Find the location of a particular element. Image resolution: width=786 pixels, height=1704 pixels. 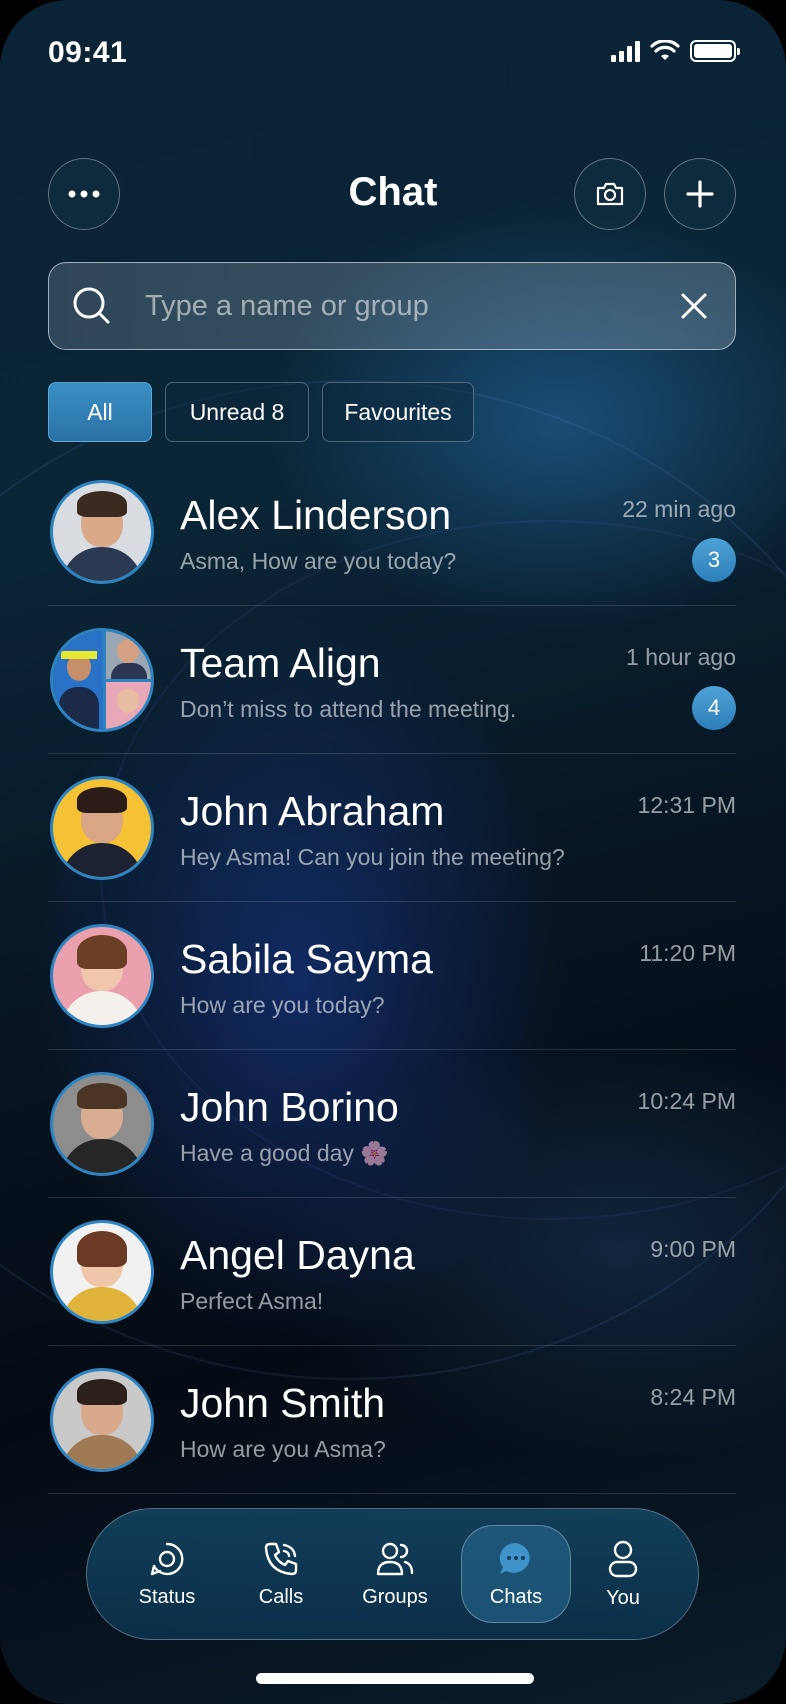

filter-all: All is located at coordinates (100, 412).